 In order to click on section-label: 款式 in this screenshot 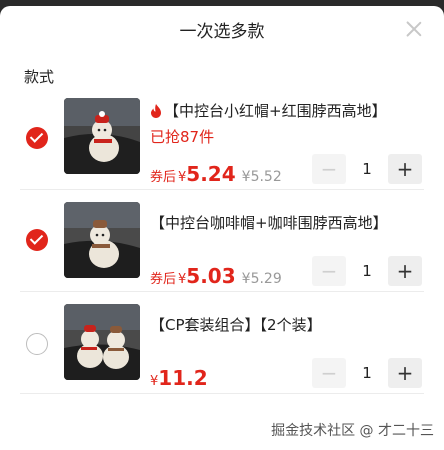, I will do `click(39, 77)`.